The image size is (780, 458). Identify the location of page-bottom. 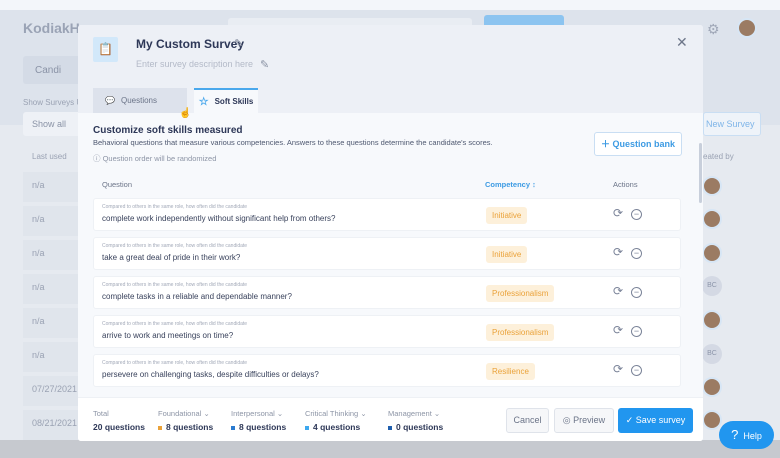
(390, 449).